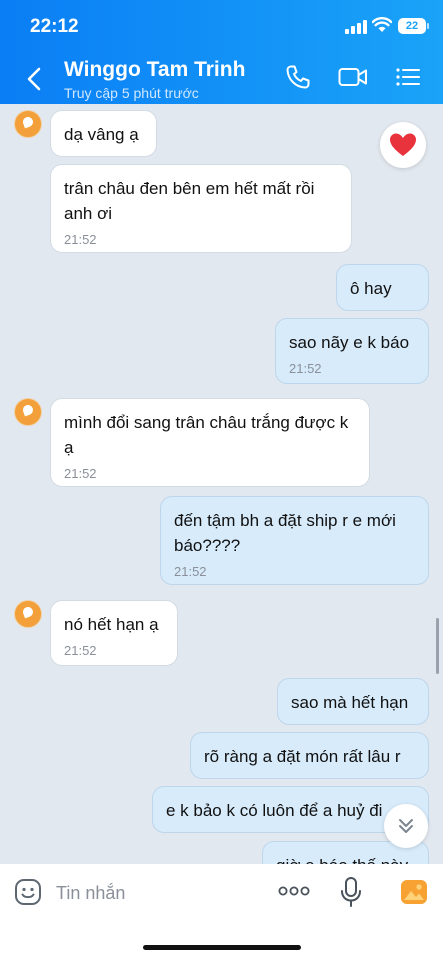 The height and width of the screenshot is (960, 443). What do you see at coordinates (161, 893) in the screenshot?
I see `message-input` at bounding box center [161, 893].